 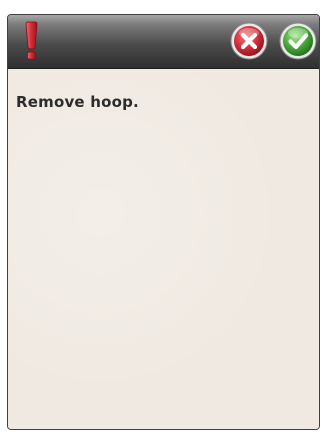 I want to click on dialog-titlebar, so click(x=163, y=42).